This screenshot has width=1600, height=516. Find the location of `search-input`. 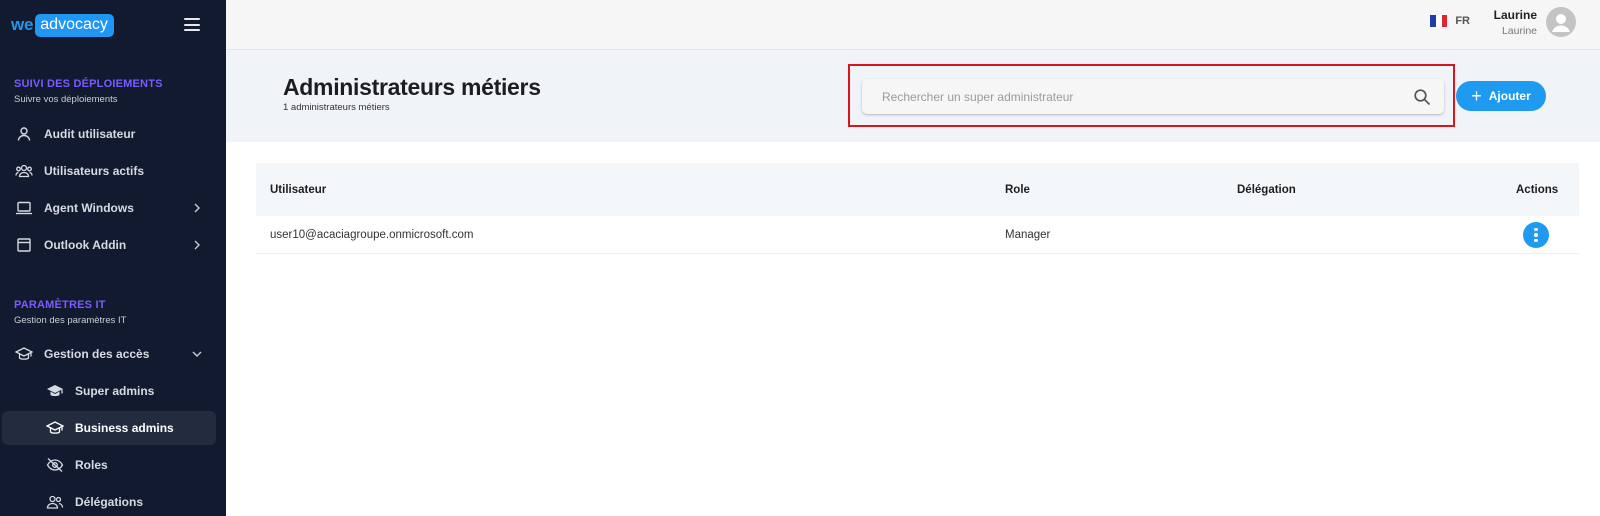

search-input is located at coordinates (1137, 96).